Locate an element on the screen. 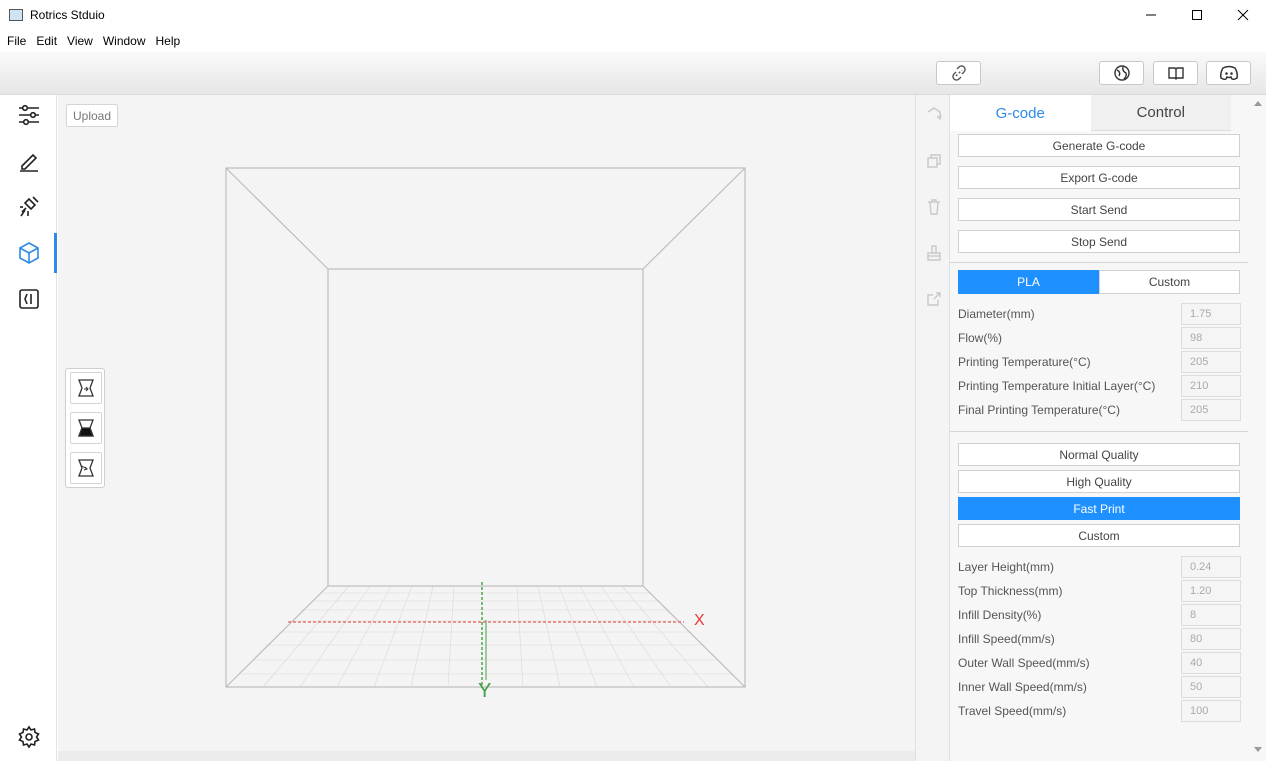  sidebar-item-laser is located at coordinates (28, 207).